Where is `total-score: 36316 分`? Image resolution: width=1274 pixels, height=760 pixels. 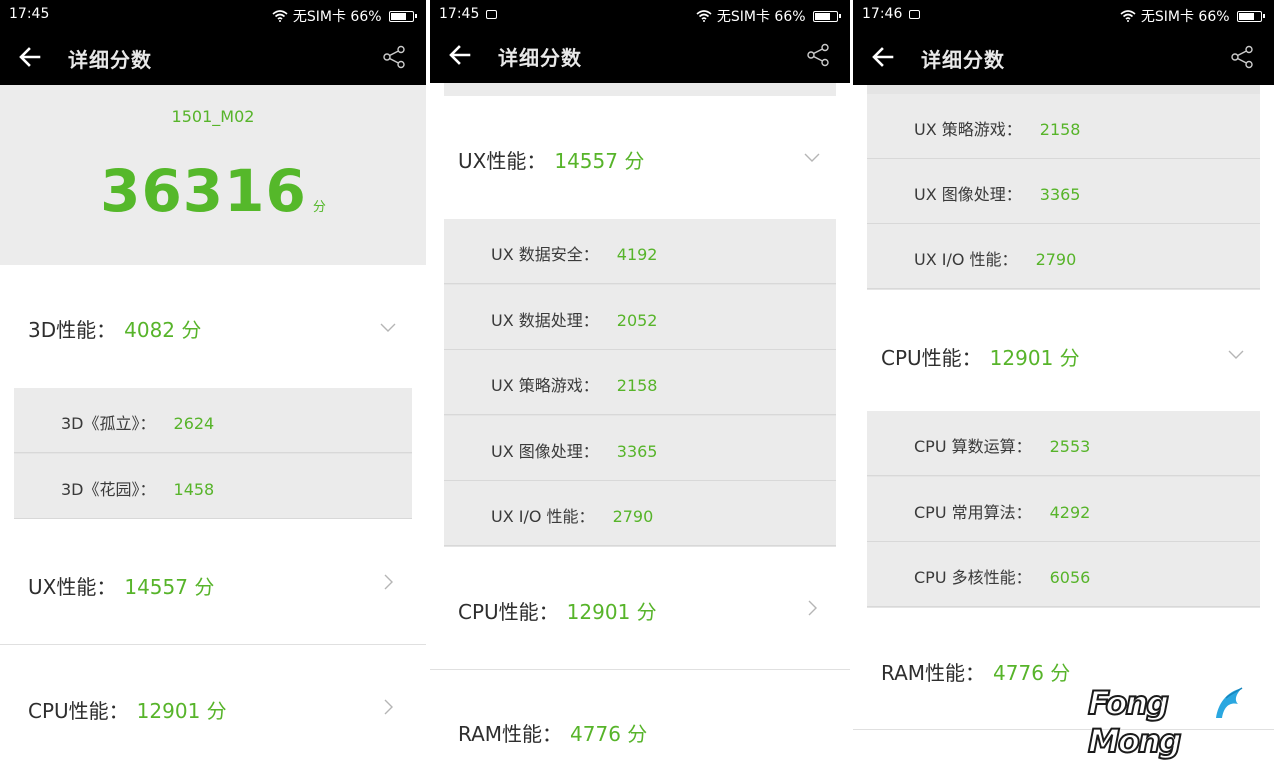
total-score: 36316 分 is located at coordinates (213, 191).